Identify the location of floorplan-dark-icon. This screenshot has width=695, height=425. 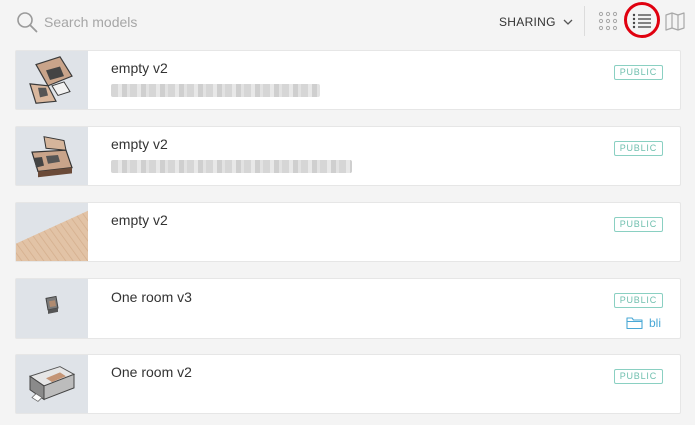
(52, 80).